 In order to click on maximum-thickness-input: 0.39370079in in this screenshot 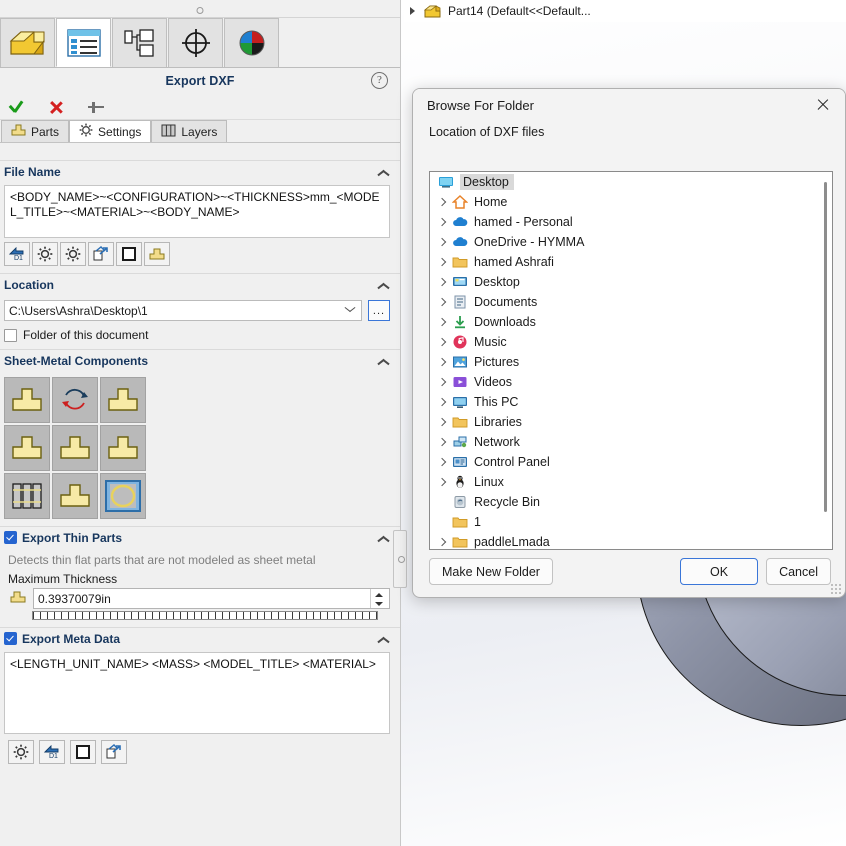, I will do `click(211, 598)`.